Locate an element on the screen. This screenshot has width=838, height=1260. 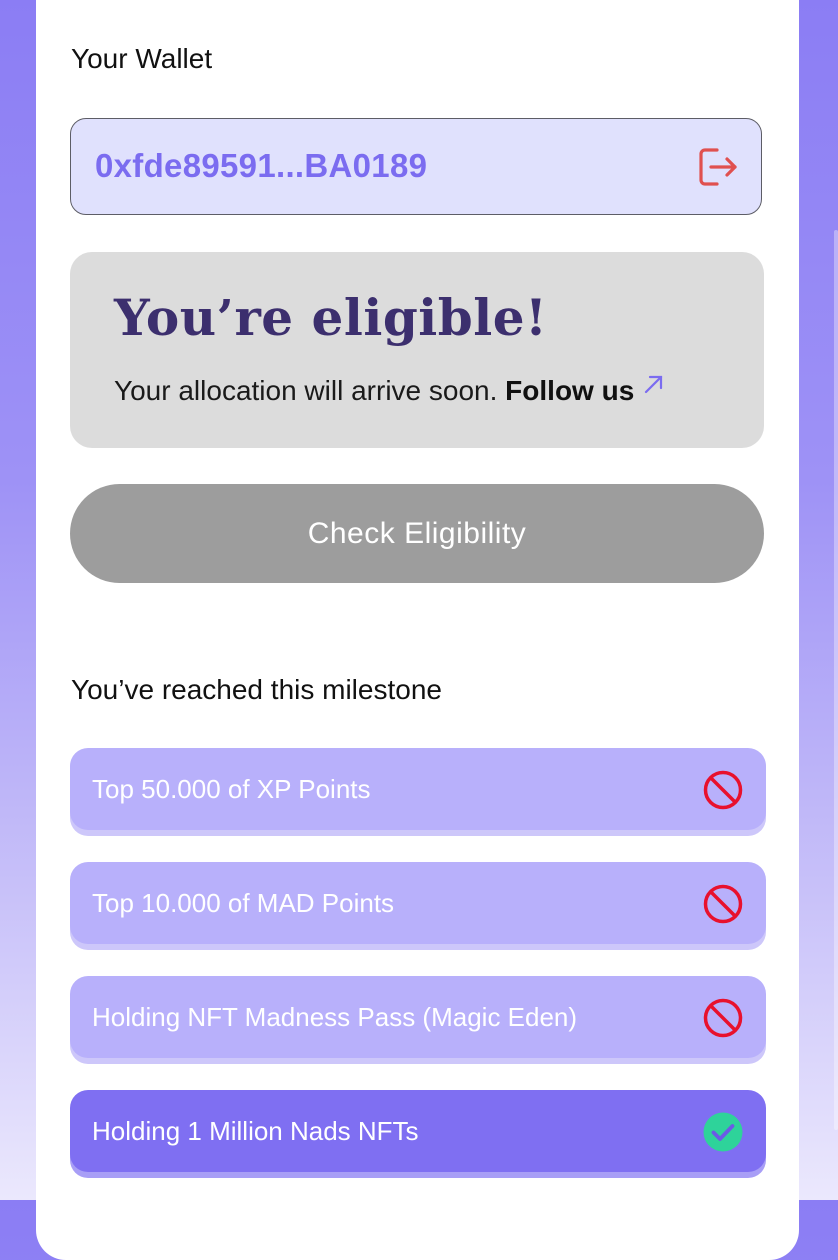
milestone-label: Holding NFT Madness Pass (Magic Eden) is located at coordinates (335, 1017).